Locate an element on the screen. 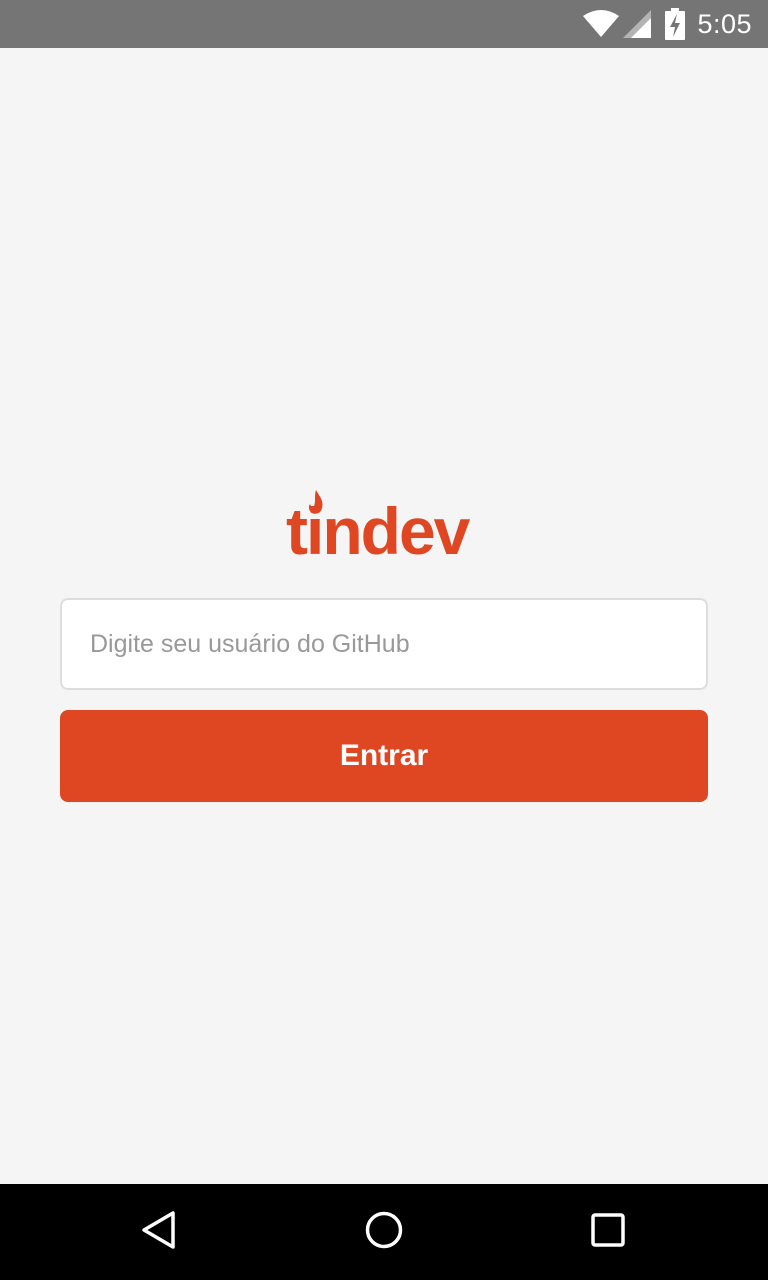 The height and width of the screenshot is (1280, 768). recents-icon is located at coordinates (608, 1232).